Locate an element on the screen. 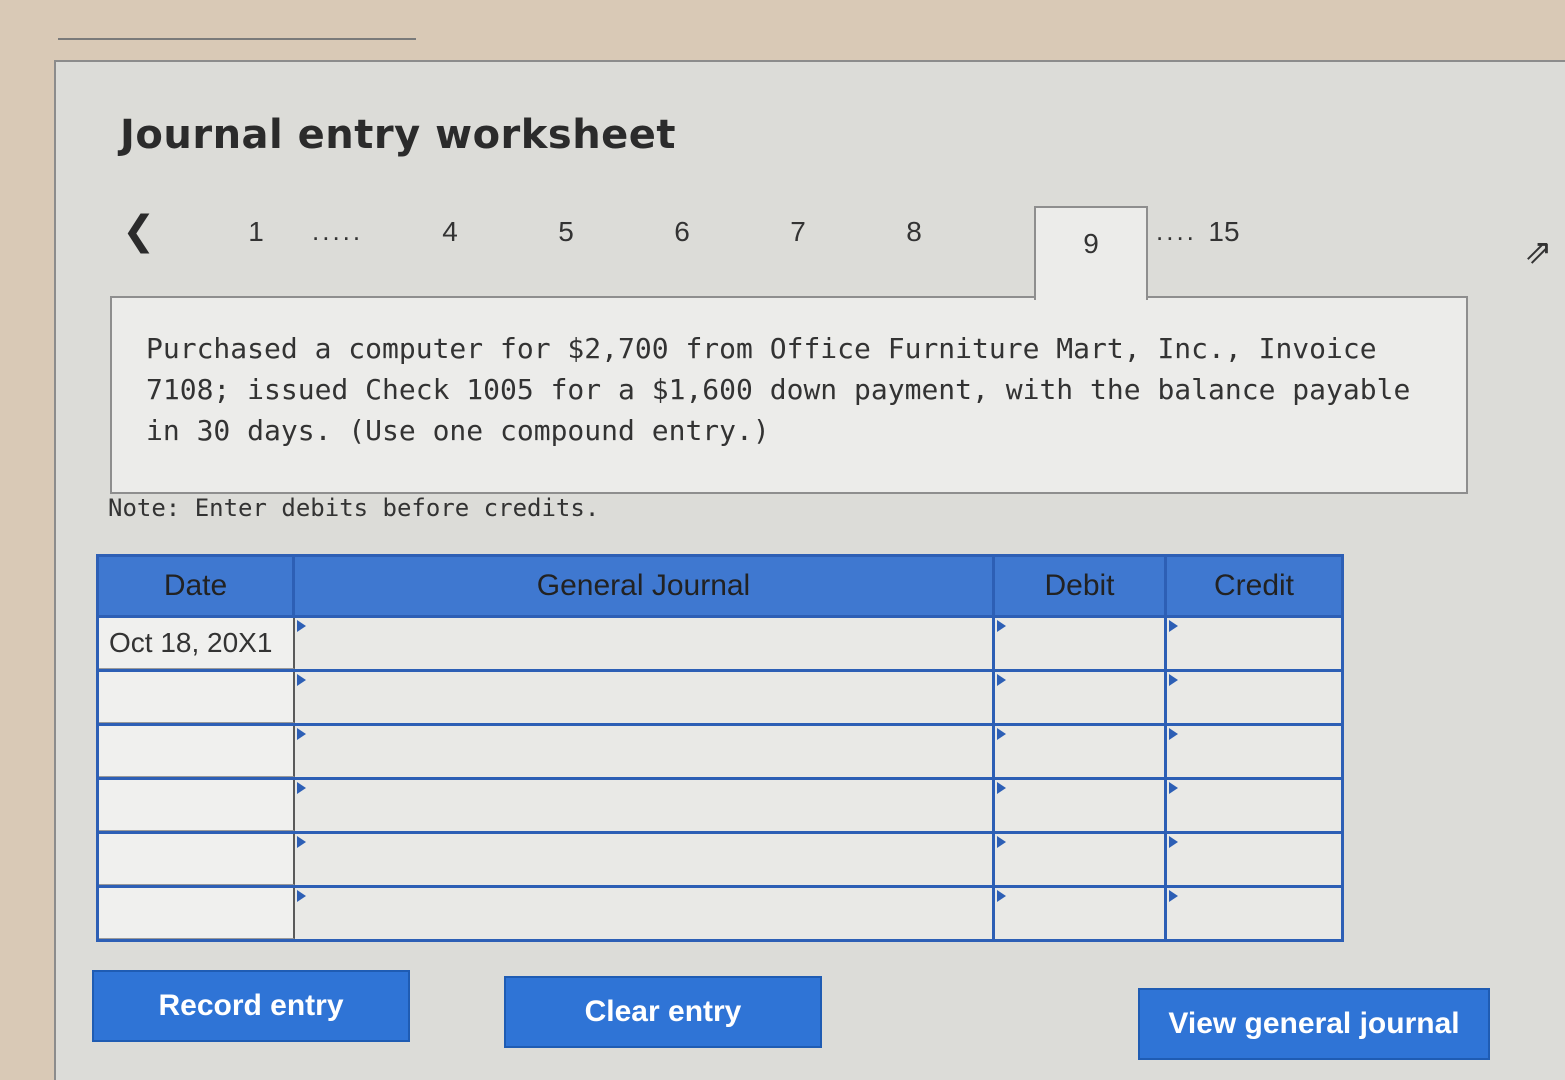  table-row: Oct 18, 20X1 is located at coordinates (720, 642).